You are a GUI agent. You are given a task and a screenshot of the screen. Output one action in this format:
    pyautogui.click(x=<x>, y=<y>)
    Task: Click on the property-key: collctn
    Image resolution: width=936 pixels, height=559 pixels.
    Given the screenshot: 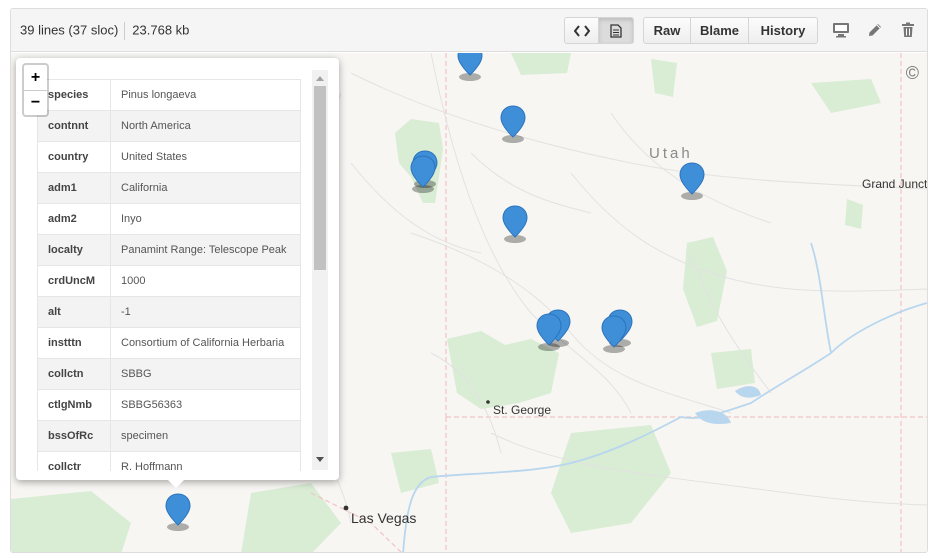 What is the action you would take?
    pyautogui.click(x=74, y=374)
    